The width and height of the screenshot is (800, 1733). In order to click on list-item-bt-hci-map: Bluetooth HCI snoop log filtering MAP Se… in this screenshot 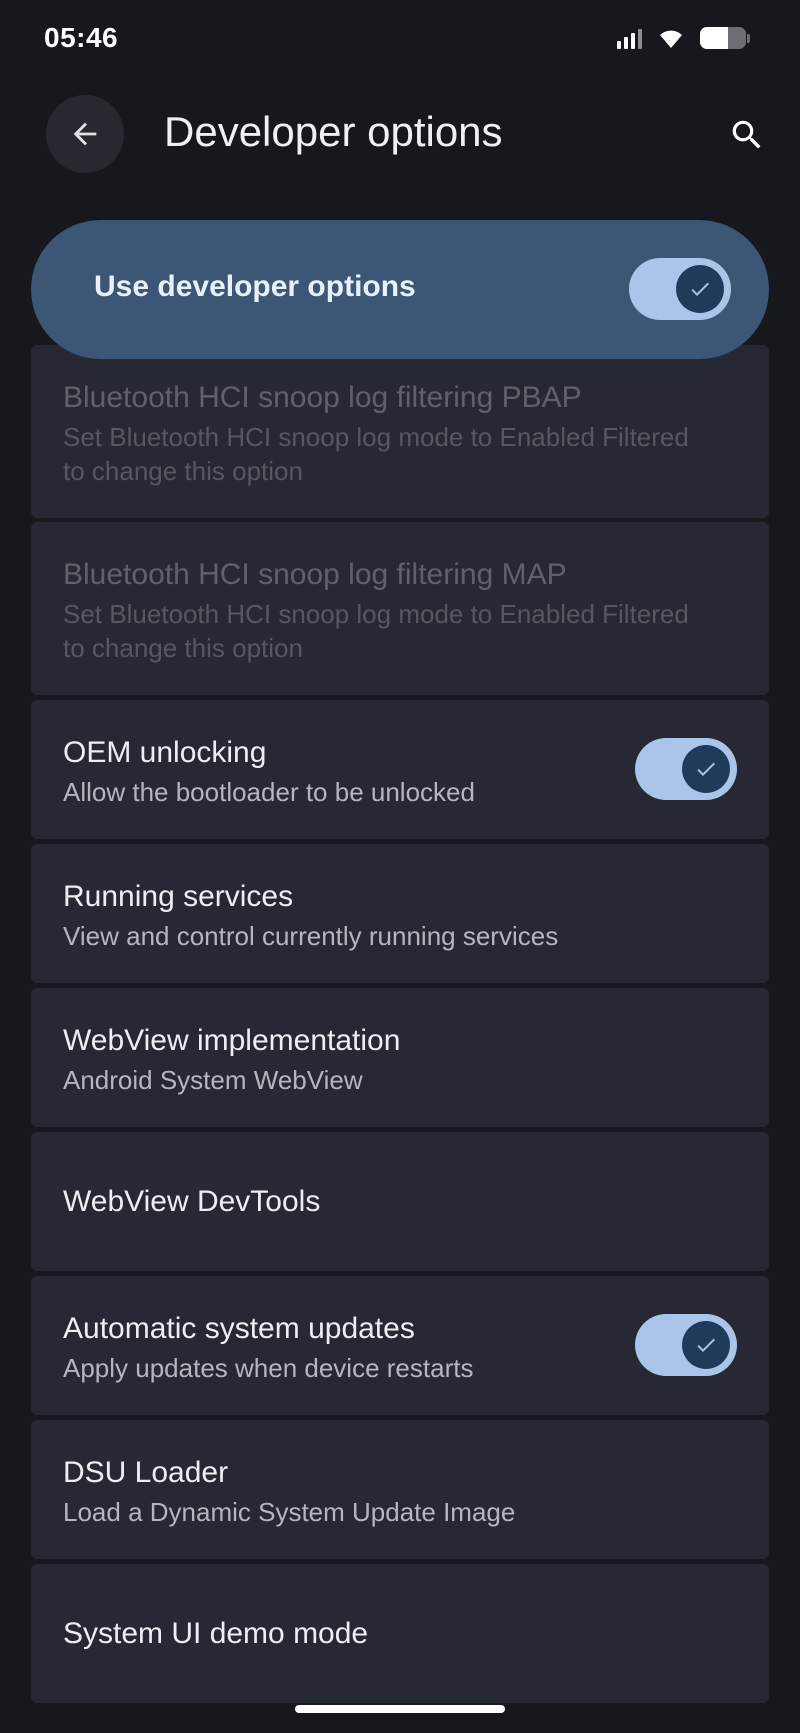, I will do `click(400, 608)`.